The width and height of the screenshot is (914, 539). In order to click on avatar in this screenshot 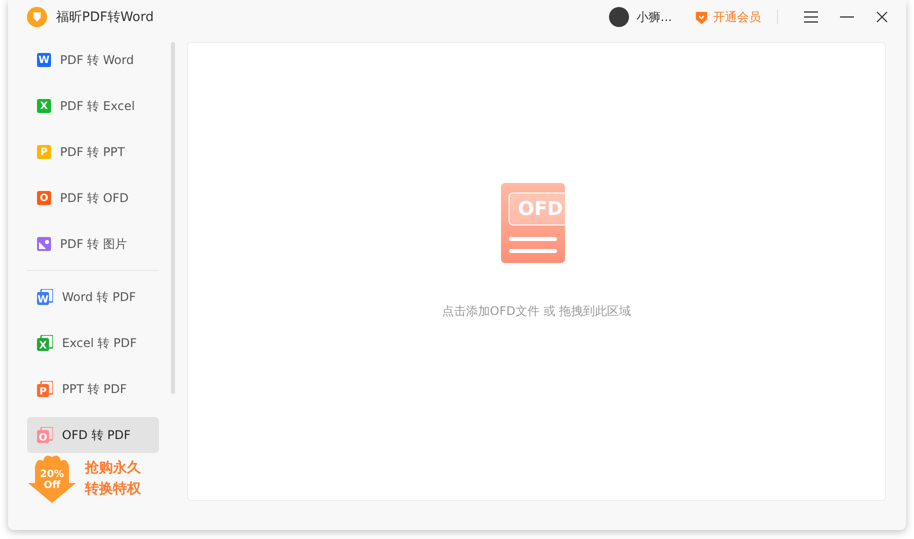, I will do `click(618, 17)`.